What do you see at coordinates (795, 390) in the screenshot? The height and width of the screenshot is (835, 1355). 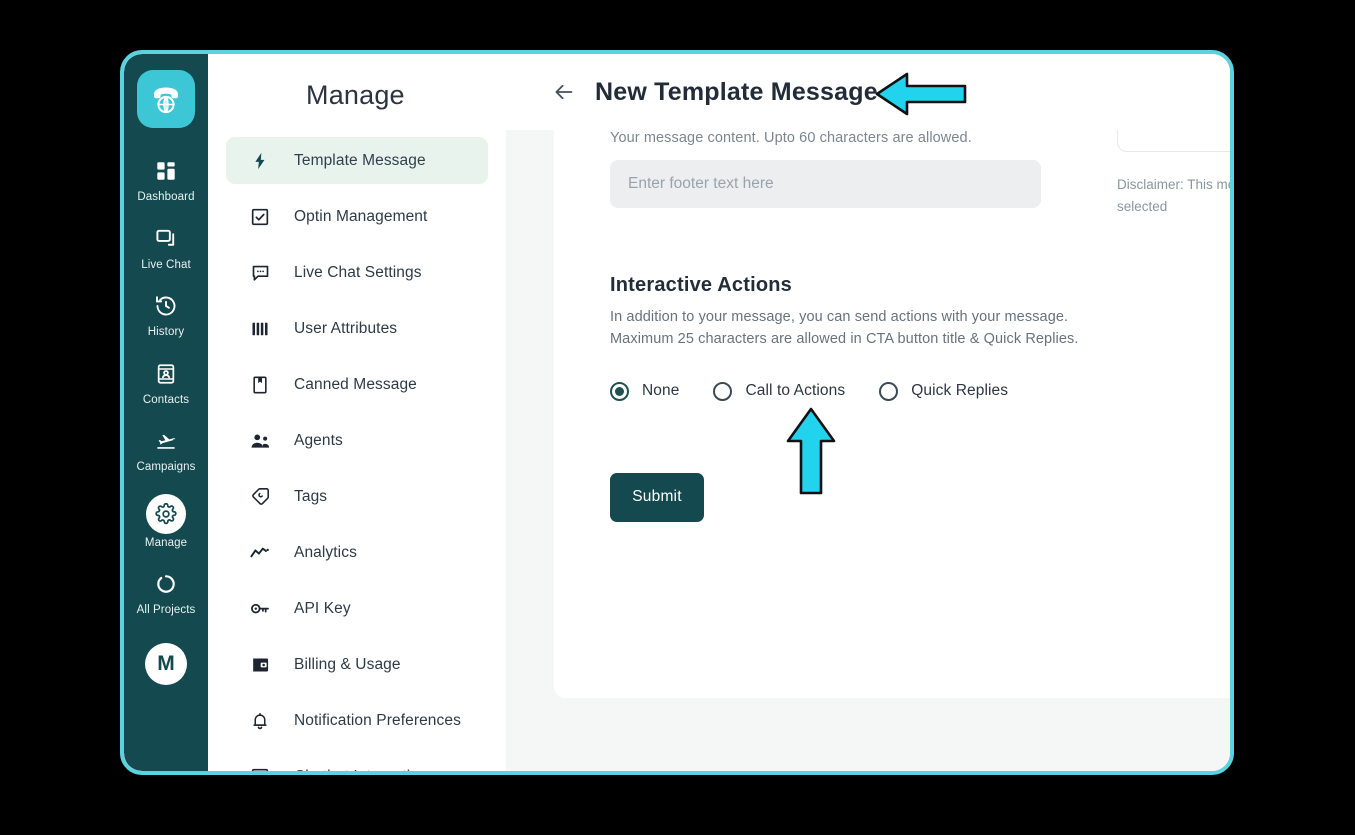 I see `radio-label: Call to Actions` at bounding box center [795, 390].